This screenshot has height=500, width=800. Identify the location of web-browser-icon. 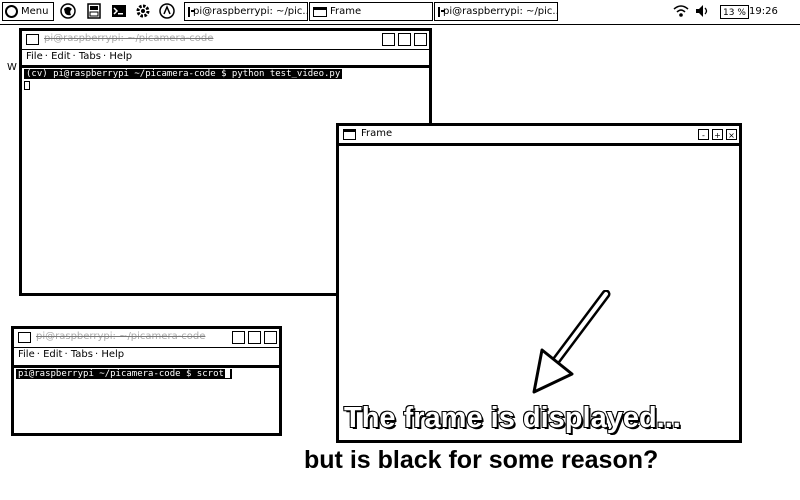
(68, 11).